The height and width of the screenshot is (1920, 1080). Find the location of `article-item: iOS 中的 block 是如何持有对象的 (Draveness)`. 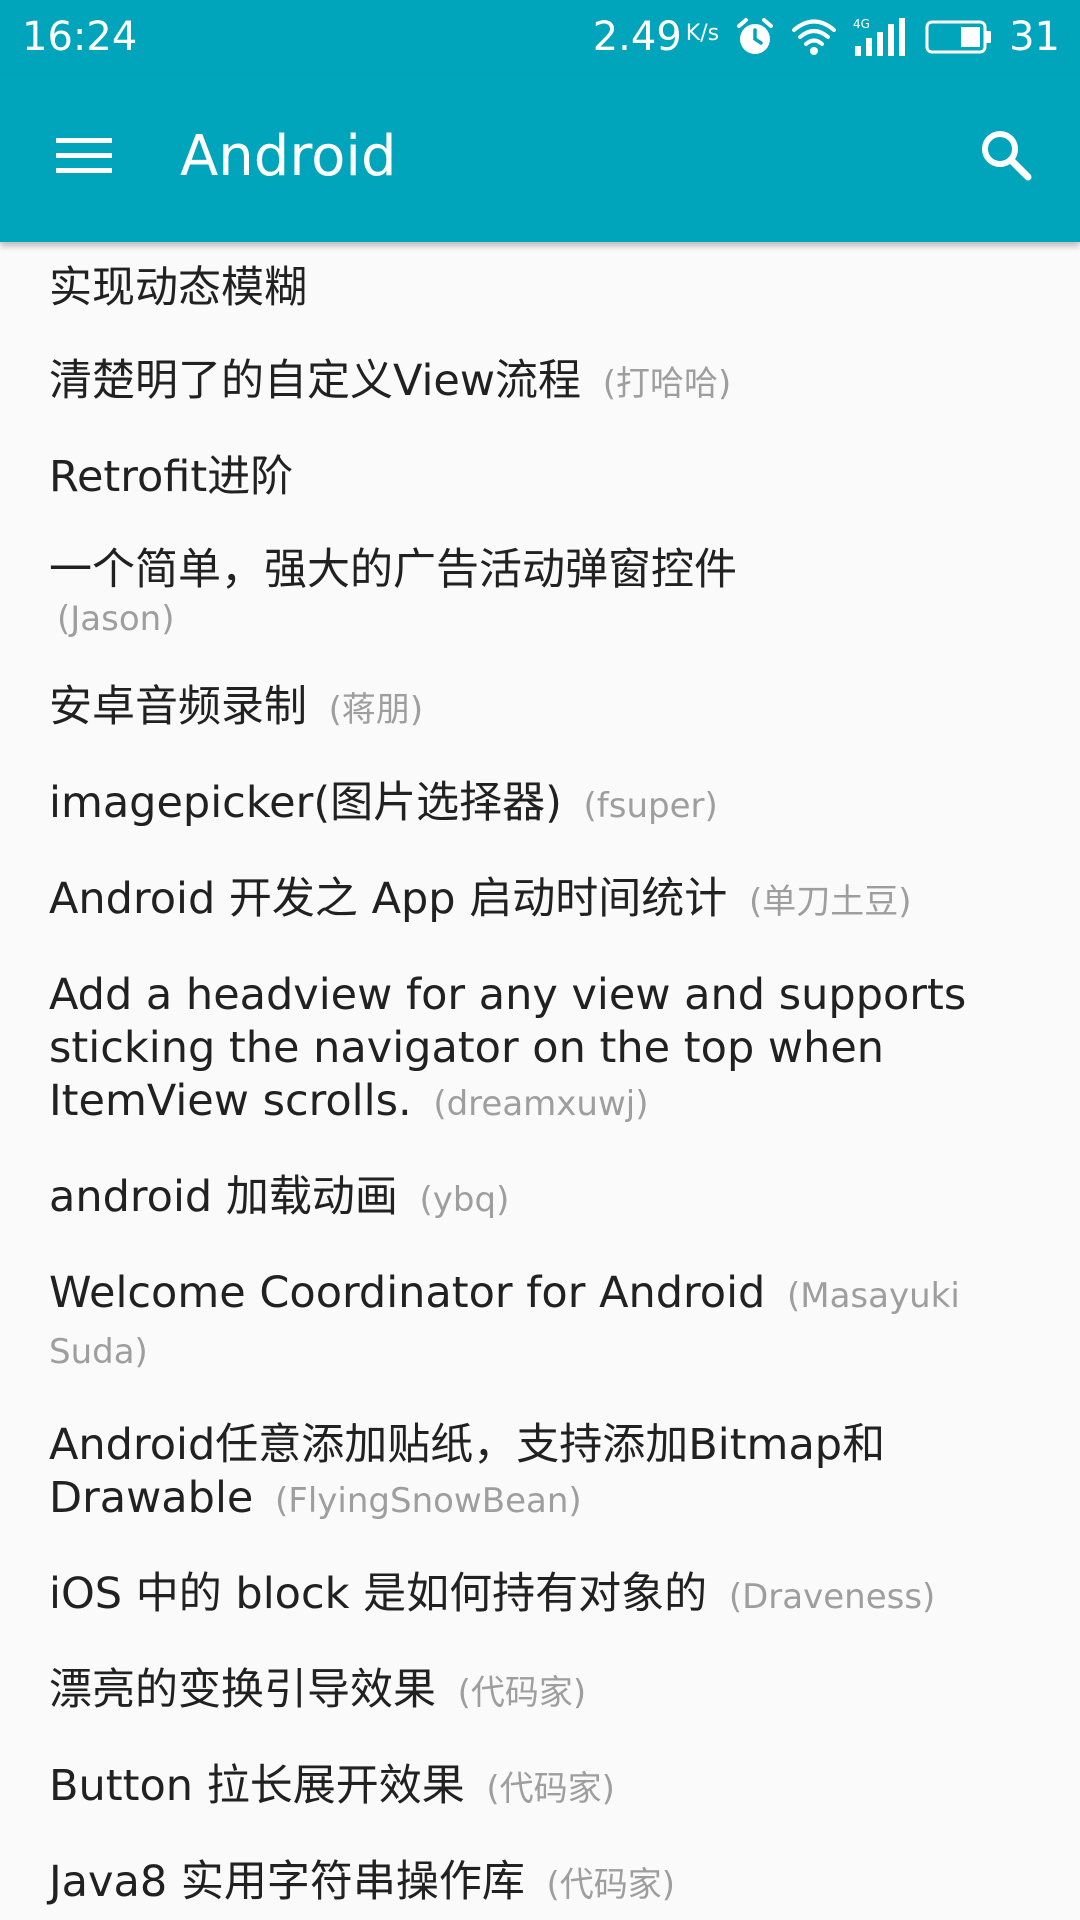

article-item: iOS 中的 block 是如何持有对象的 (Draveness) is located at coordinates (540, 1596).